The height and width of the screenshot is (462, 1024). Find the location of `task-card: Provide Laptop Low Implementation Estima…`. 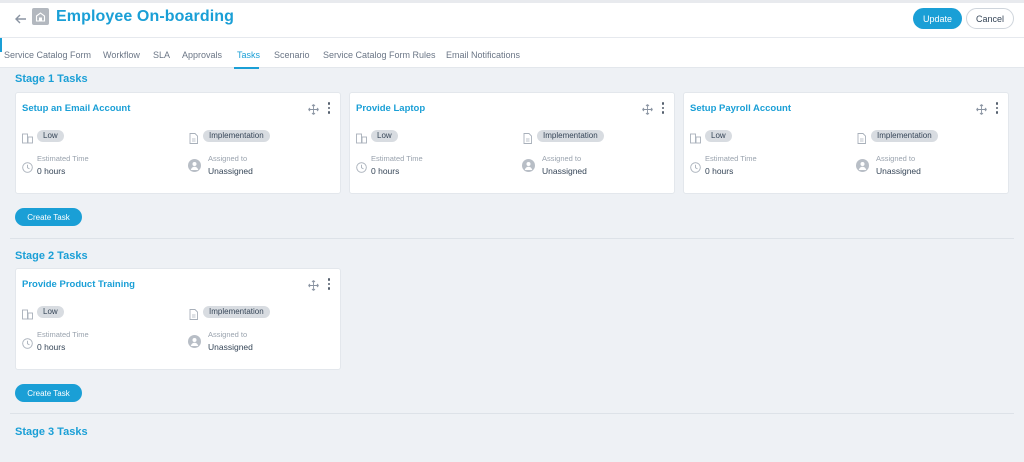

task-card: Provide Laptop Low Implementation Estima… is located at coordinates (512, 143).